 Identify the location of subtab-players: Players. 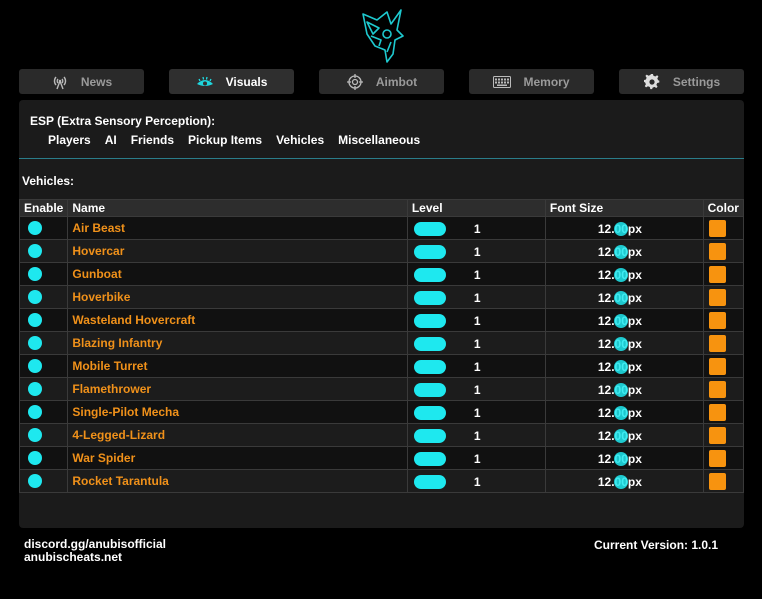
(69, 140).